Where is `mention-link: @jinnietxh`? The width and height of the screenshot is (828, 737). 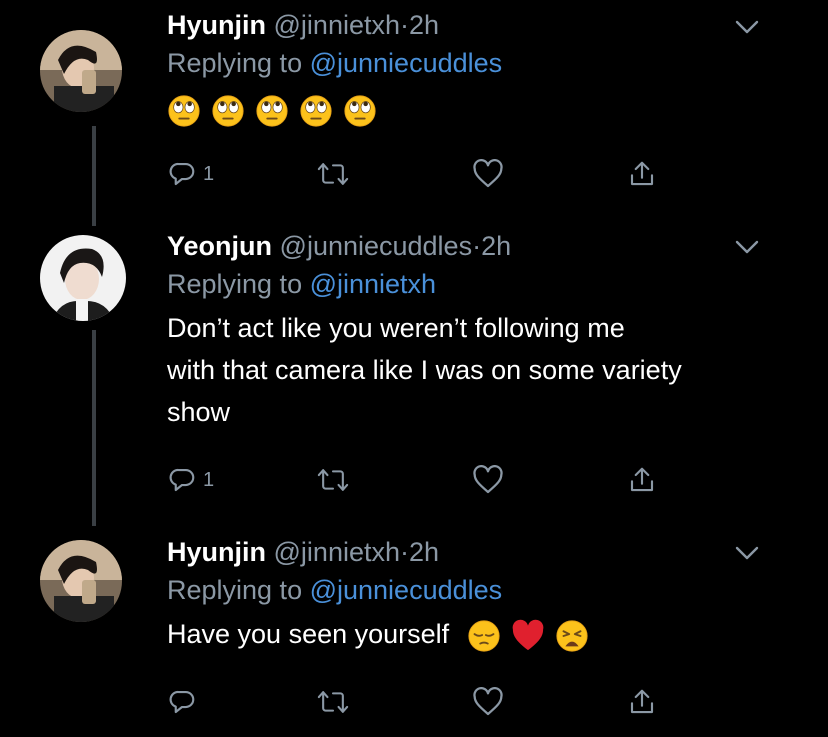
mention-link: @jinnietxh is located at coordinates (373, 284).